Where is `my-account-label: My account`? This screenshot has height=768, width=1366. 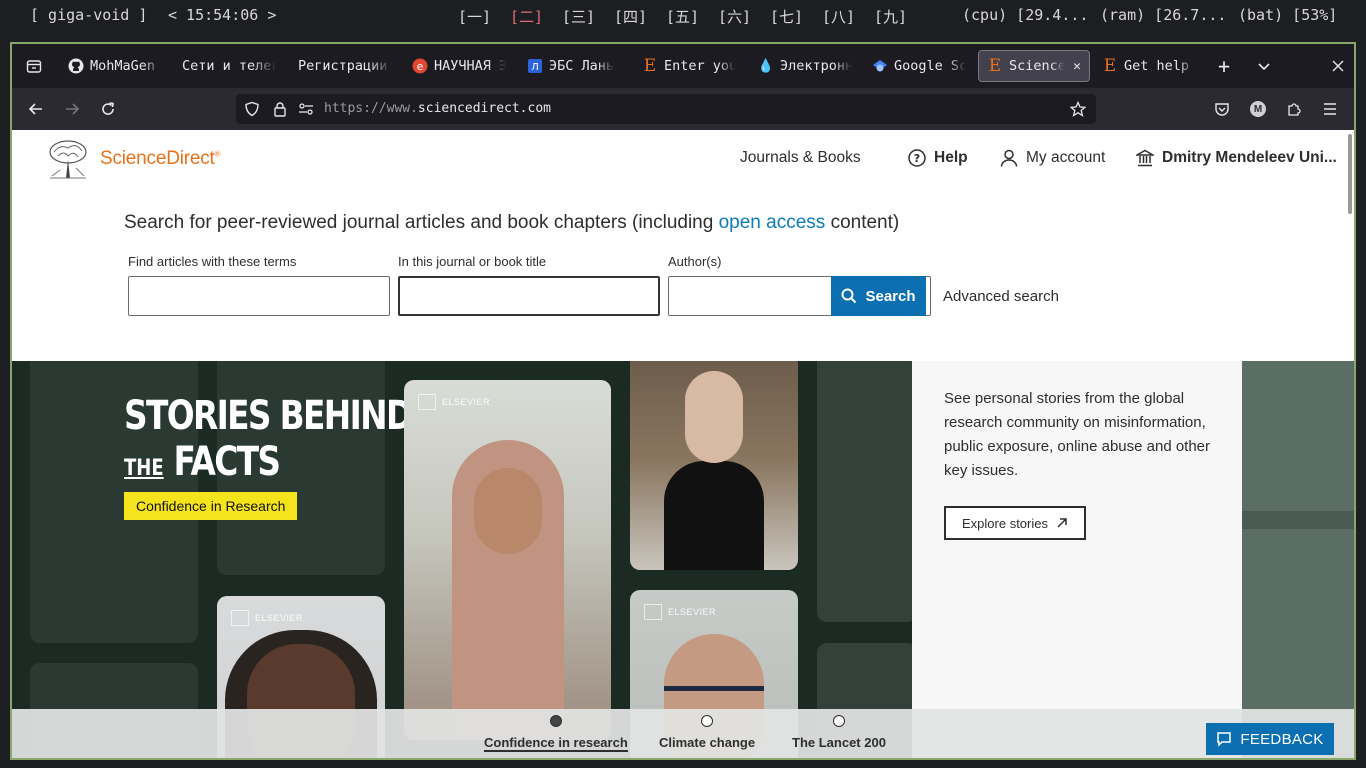 my-account-label: My account is located at coordinates (1066, 157).